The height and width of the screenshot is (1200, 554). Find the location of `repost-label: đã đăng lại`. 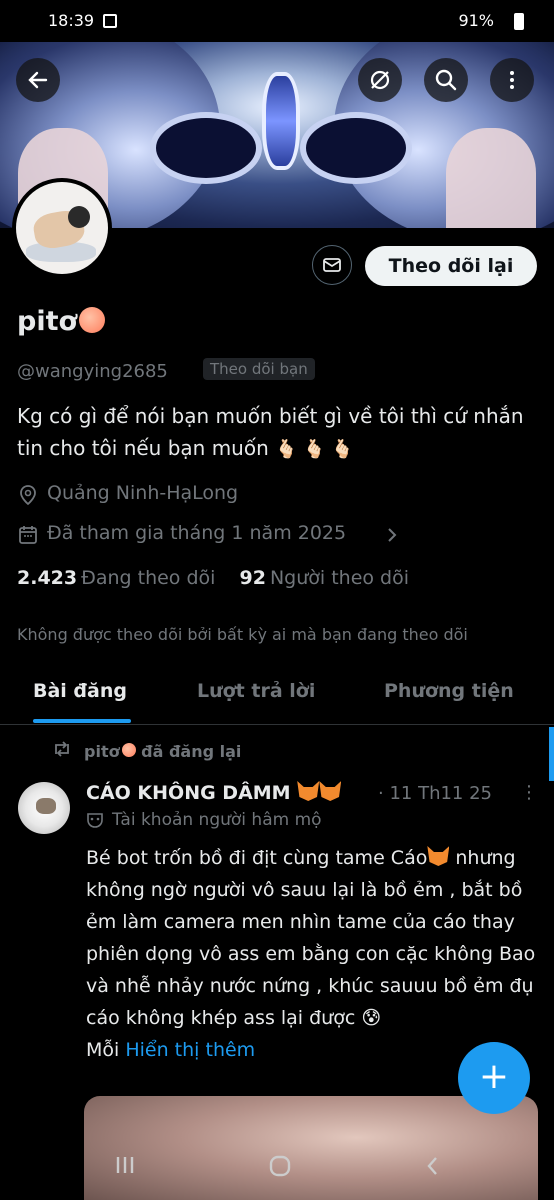

repost-label: đã đăng lại is located at coordinates (191, 751).